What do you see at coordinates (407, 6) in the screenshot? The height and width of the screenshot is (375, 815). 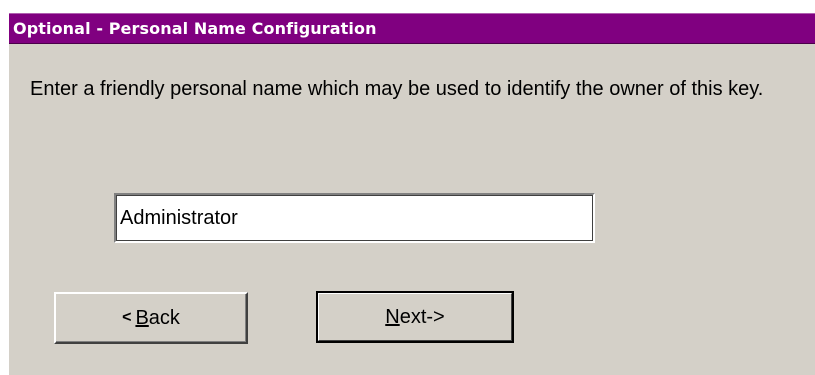 I see `top-edge` at bounding box center [407, 6].